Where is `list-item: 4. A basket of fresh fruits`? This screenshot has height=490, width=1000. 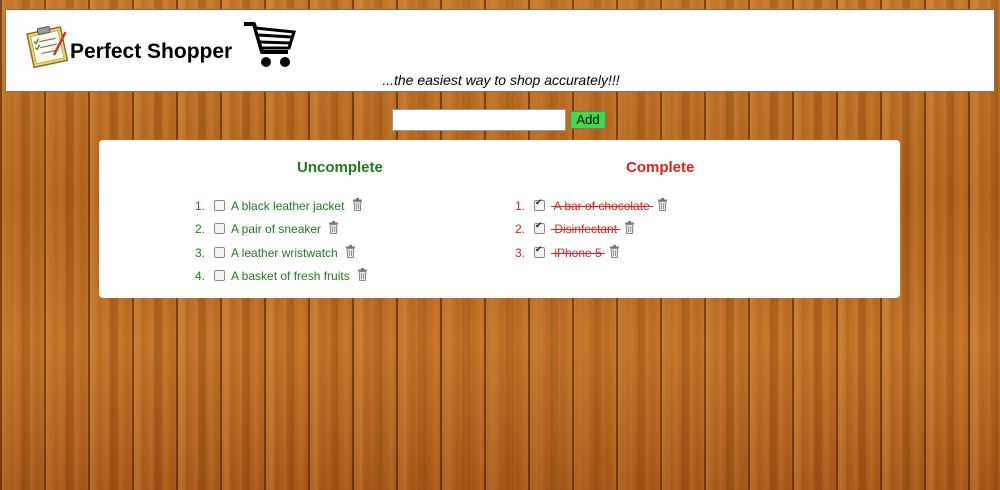 list-item: 4. A basket of fresh fruits is located at coordinates (278, 279).